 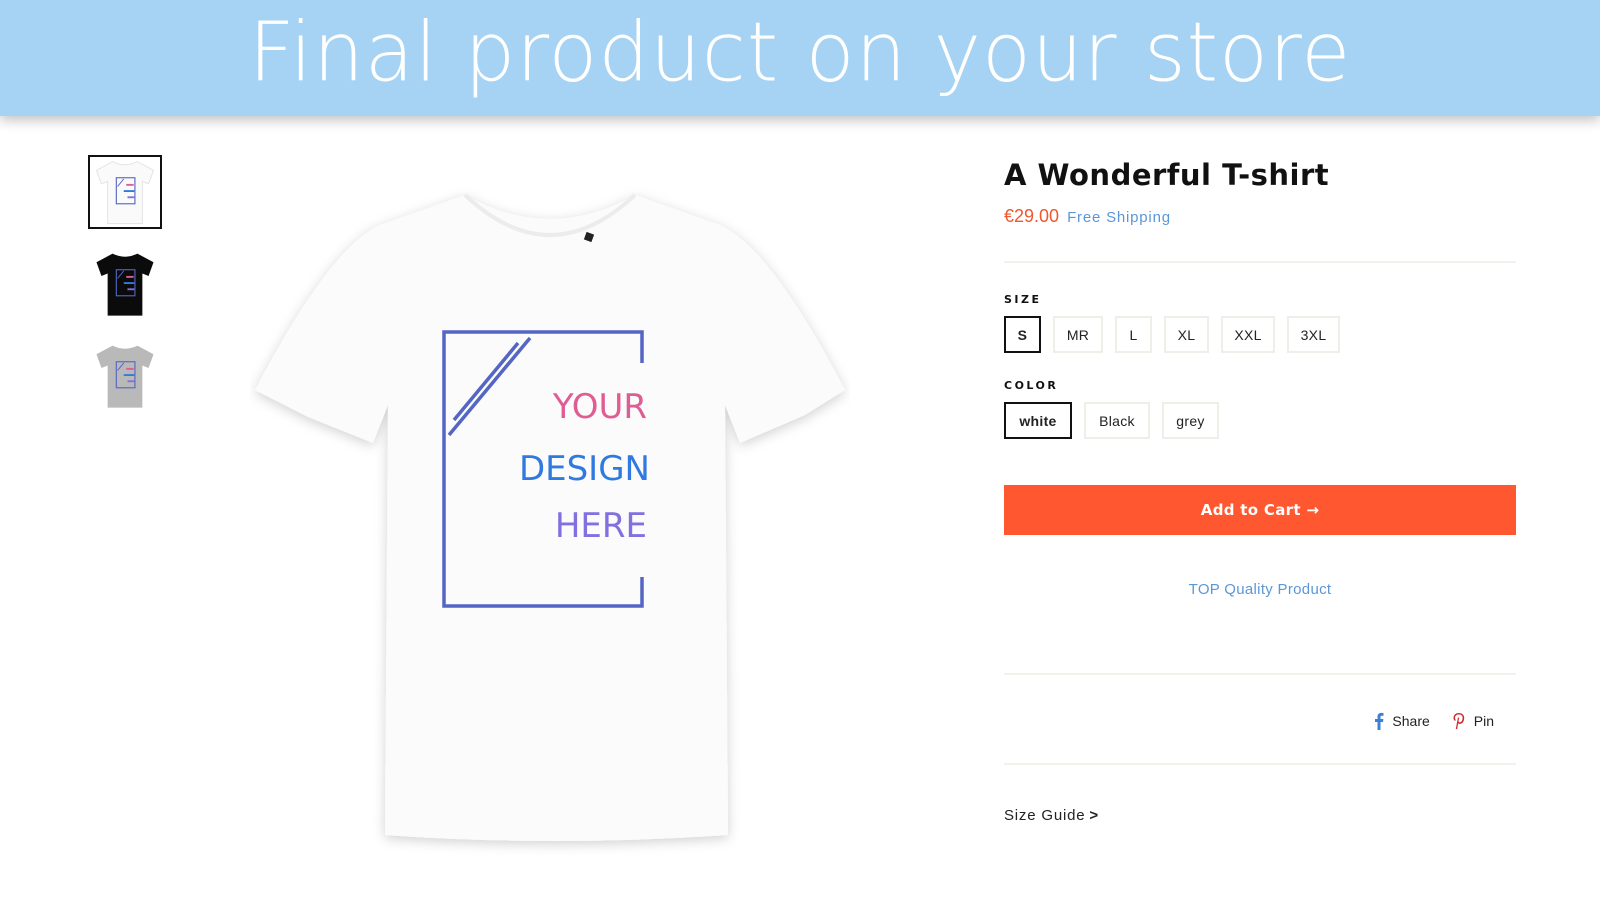 I want to click on design-text-design: DESIGN, so click(x=584, y=469).